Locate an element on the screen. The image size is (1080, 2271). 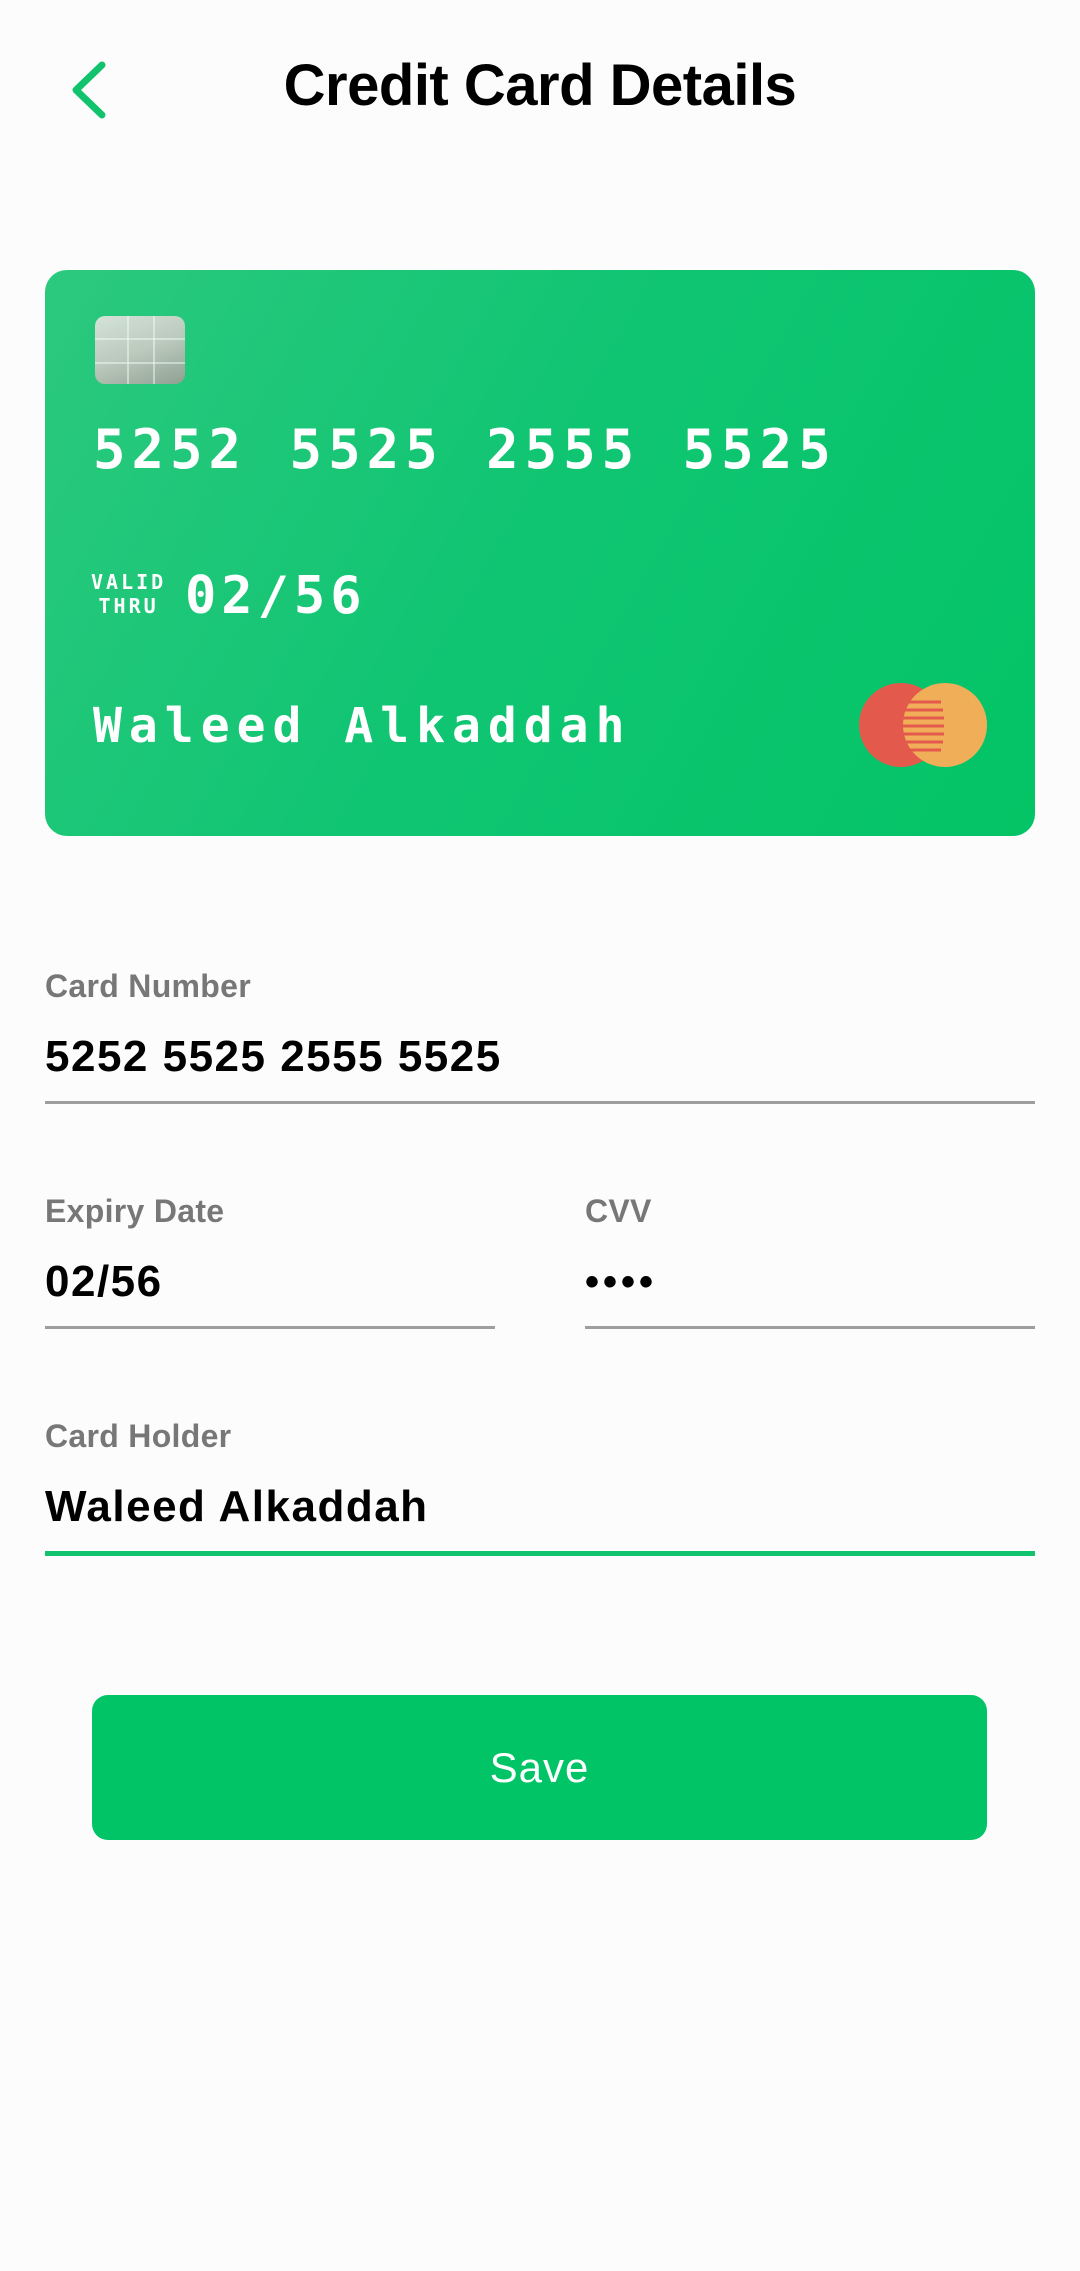
valid-thru-line2: THRU is located at coordinates (128, 606).